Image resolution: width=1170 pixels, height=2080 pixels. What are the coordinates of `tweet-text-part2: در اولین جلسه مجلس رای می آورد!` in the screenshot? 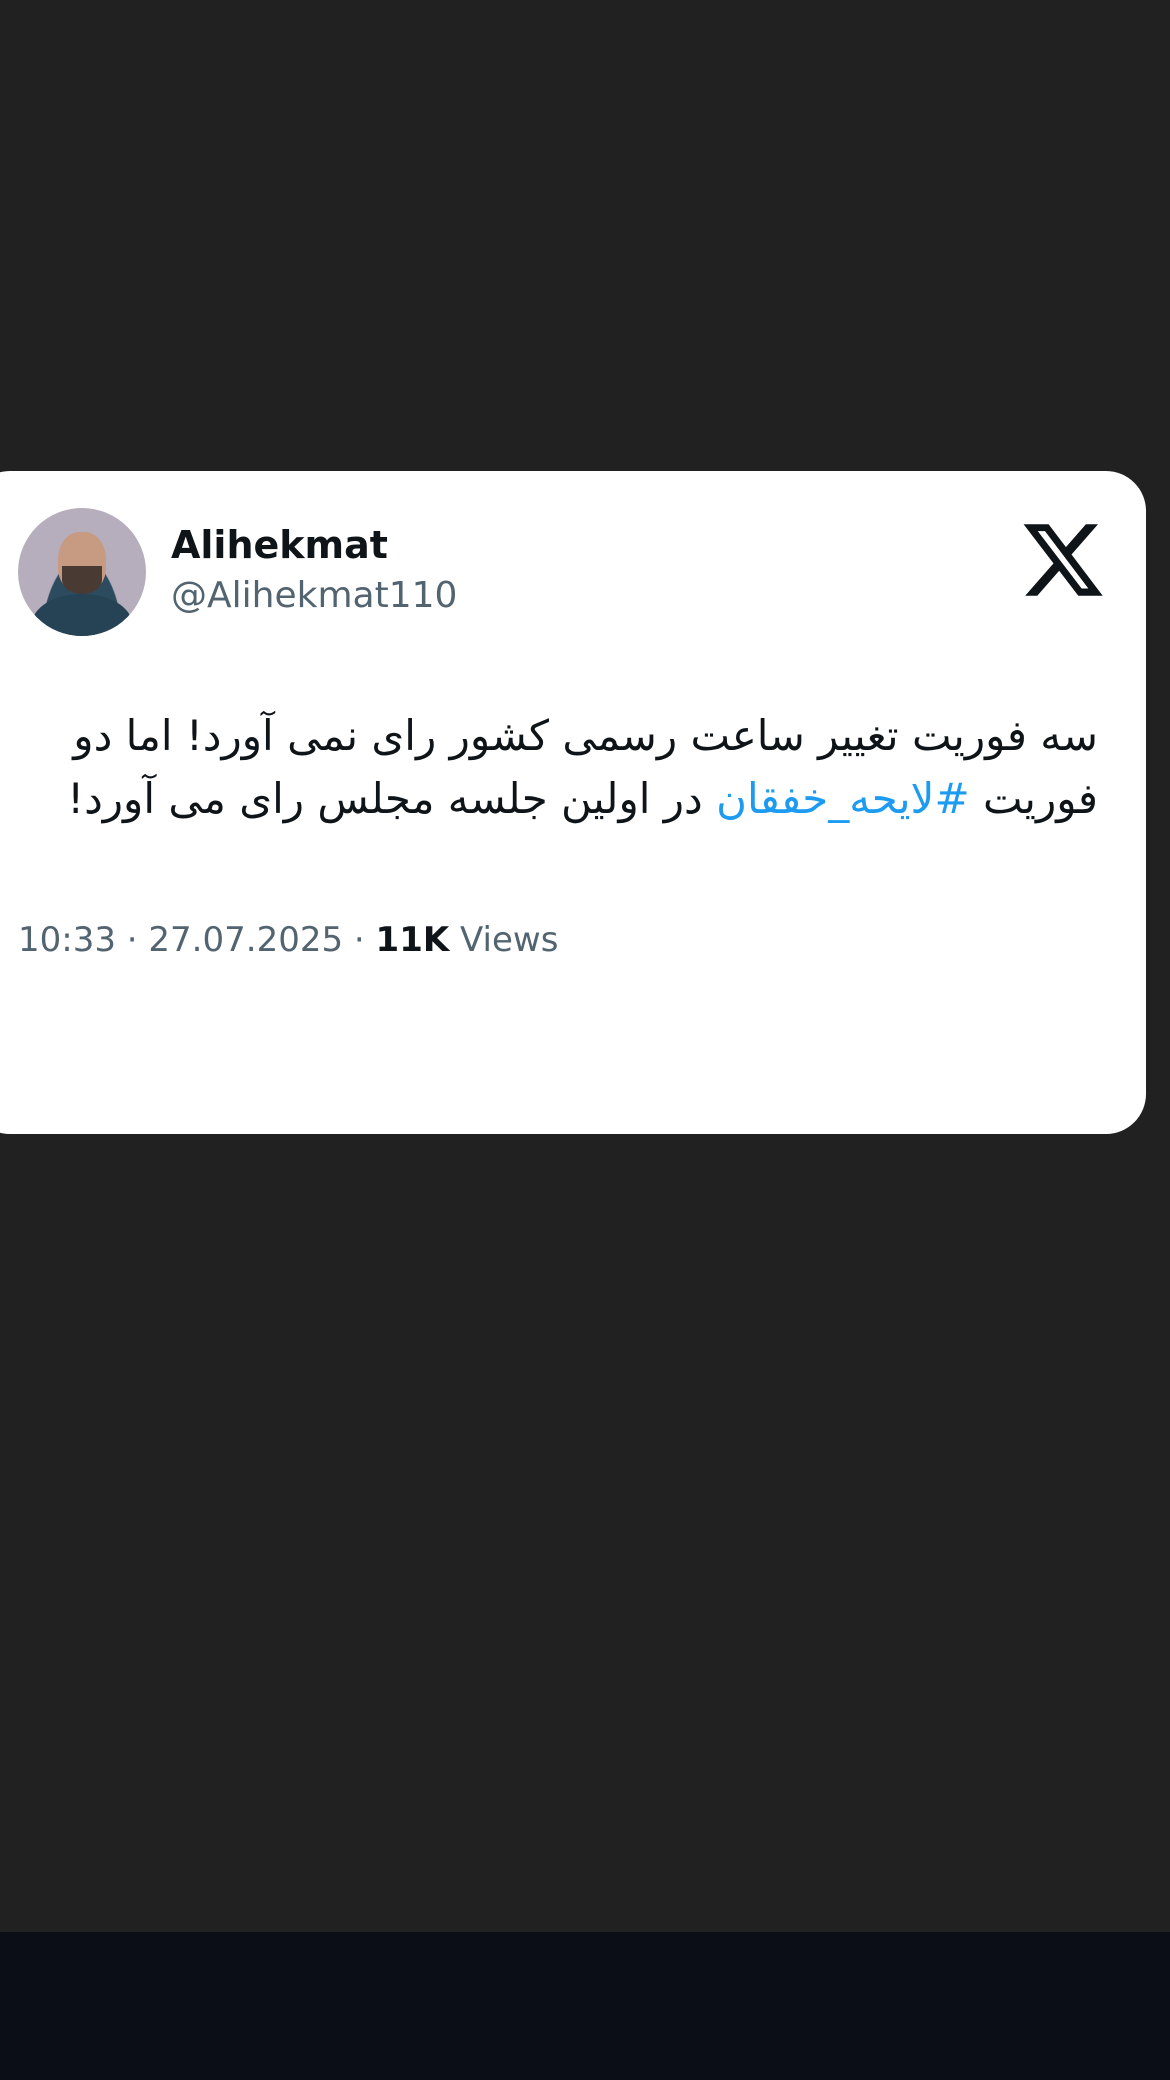 It's located at (392, 798).